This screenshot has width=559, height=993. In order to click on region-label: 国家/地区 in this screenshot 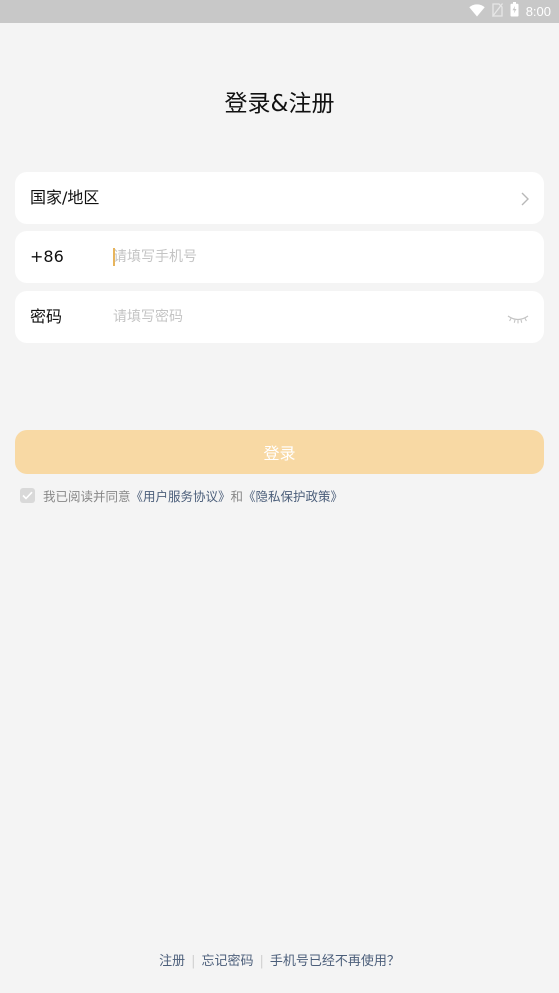, I will do `click(65, 197)`.